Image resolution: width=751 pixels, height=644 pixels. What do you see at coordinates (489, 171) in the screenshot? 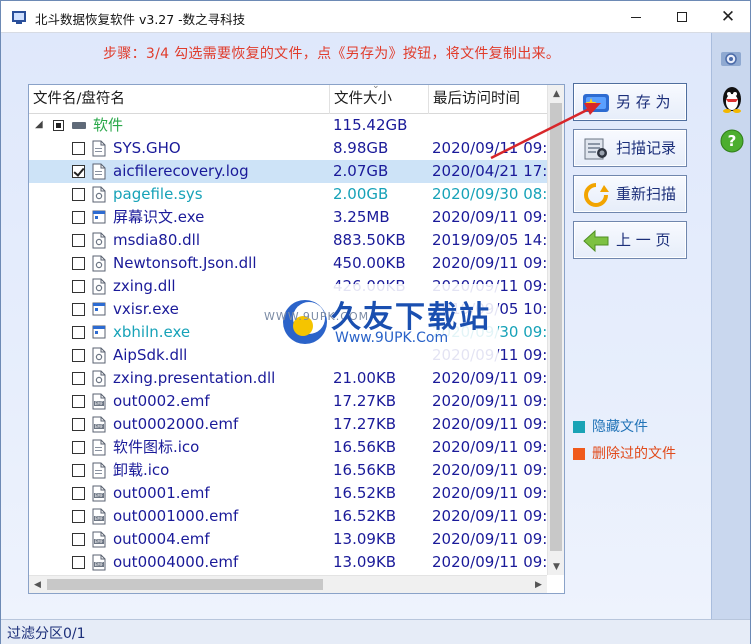
I see `file-date: 2020/04/21 17:0` at bounding box center [489, 171].